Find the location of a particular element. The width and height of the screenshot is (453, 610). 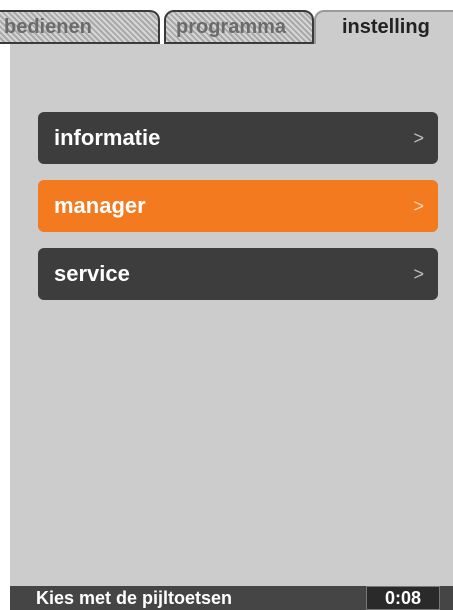

countdown-timer: 0:08 is located at coordinates (403, 598).